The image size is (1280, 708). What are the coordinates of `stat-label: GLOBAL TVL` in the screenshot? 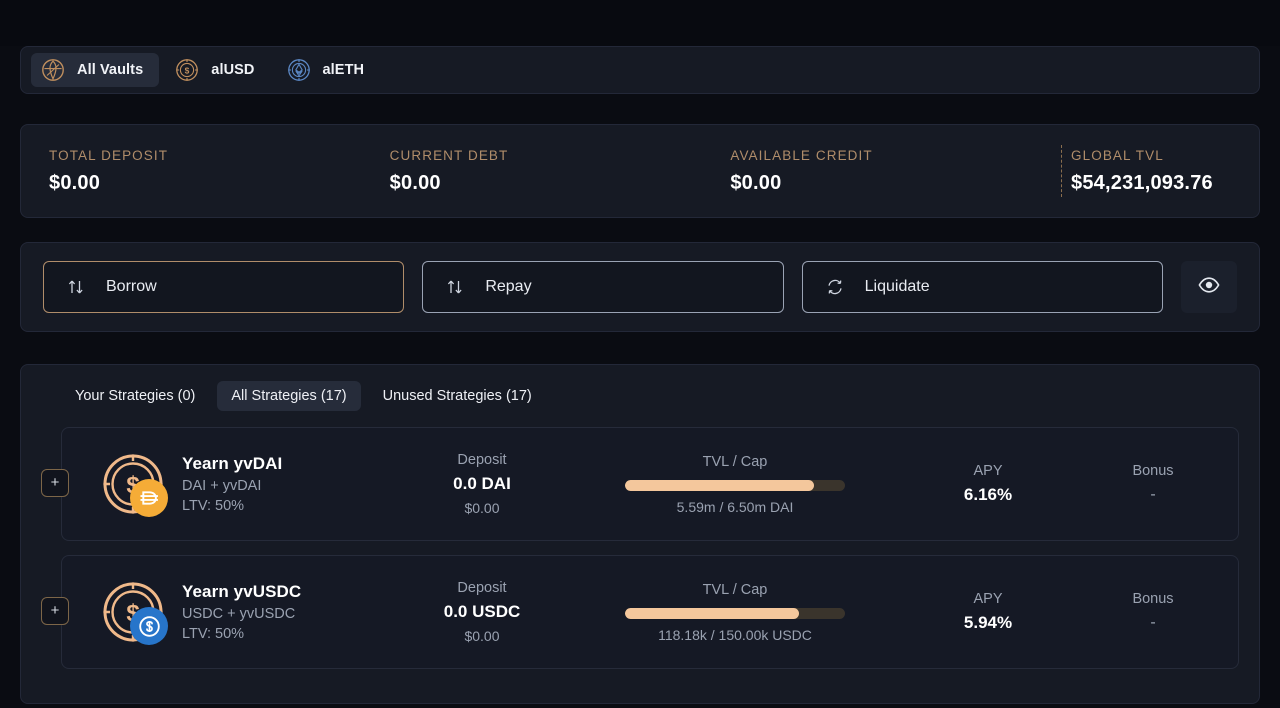 It's located at (1117, 155).